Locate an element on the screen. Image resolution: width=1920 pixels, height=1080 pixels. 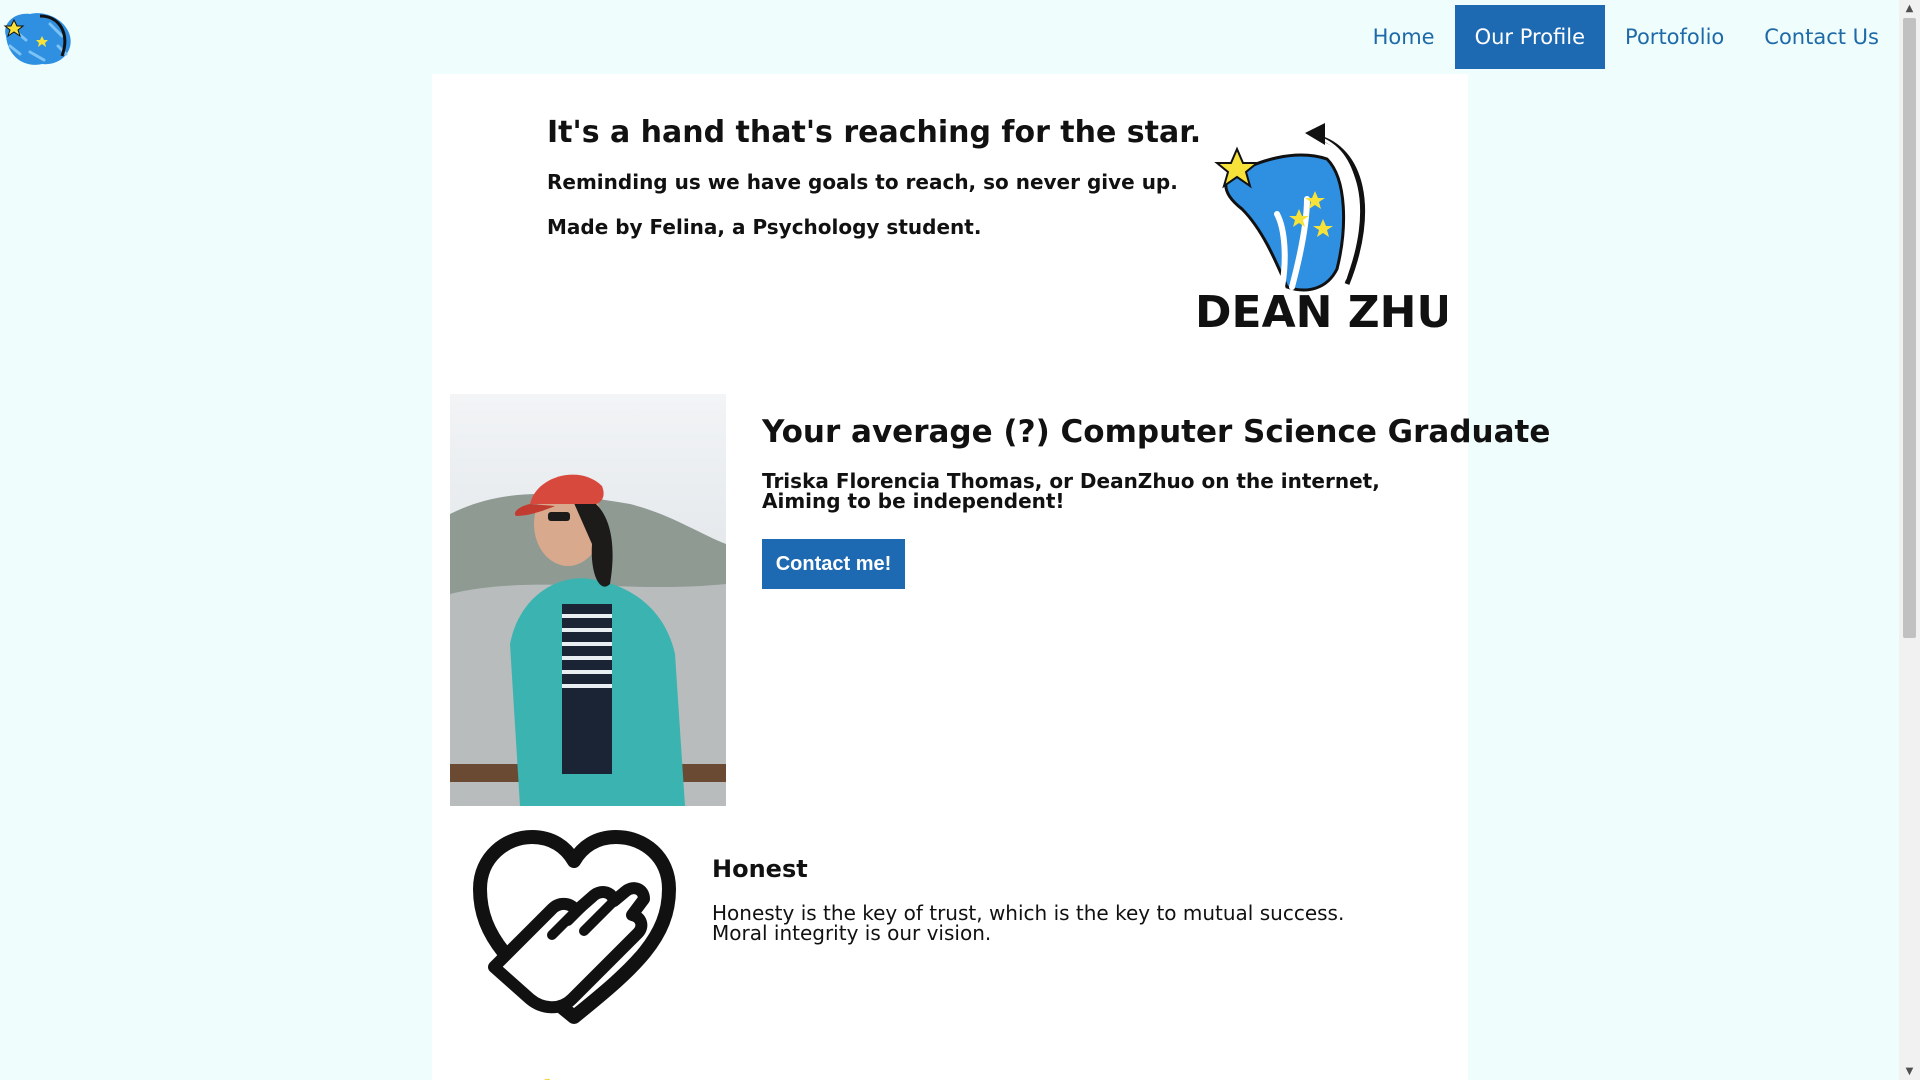
value-desc-line2: Moral integrity is our vision. is located at coordinates (852, 933).